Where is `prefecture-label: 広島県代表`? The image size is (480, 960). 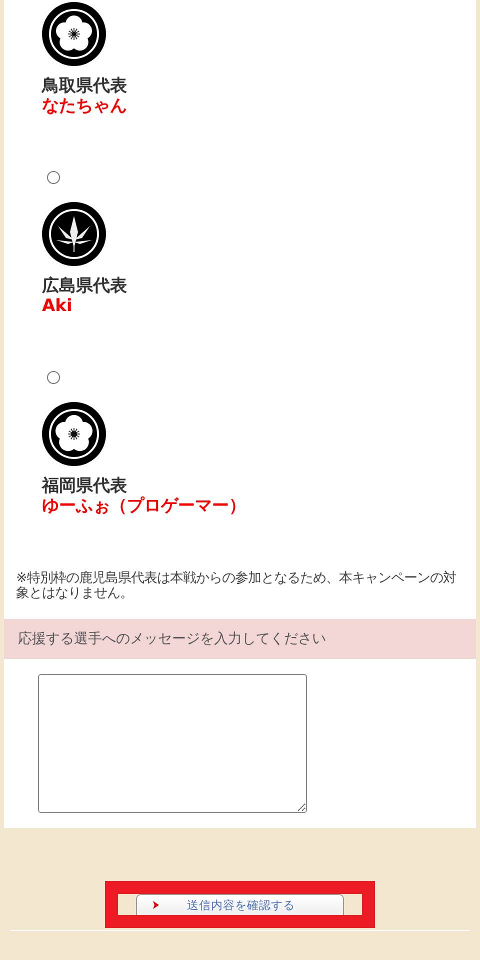
prefecture-label: 広島県代表 is located at coordinates (84, 286).